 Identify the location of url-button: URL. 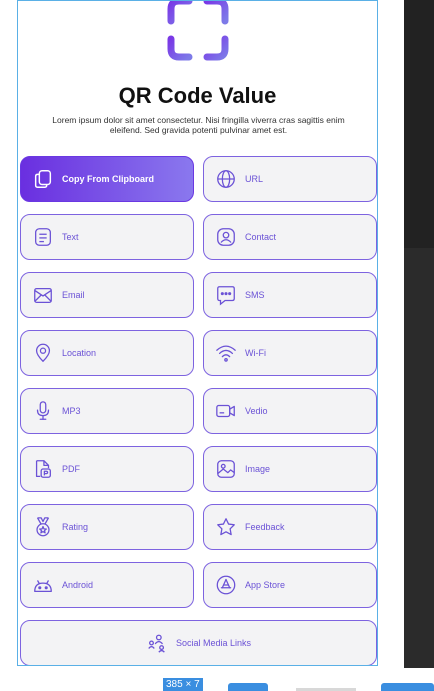
(290, 179).